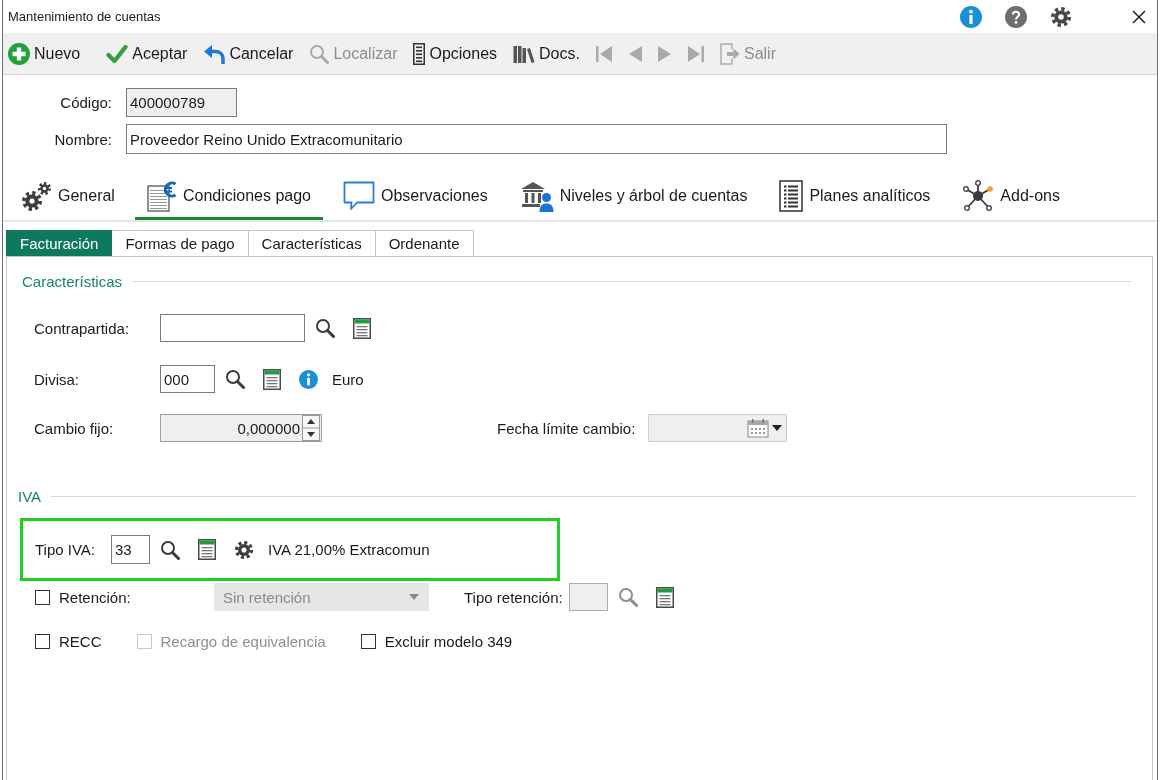  I want to click on section-title: Características, so click(72, 281).